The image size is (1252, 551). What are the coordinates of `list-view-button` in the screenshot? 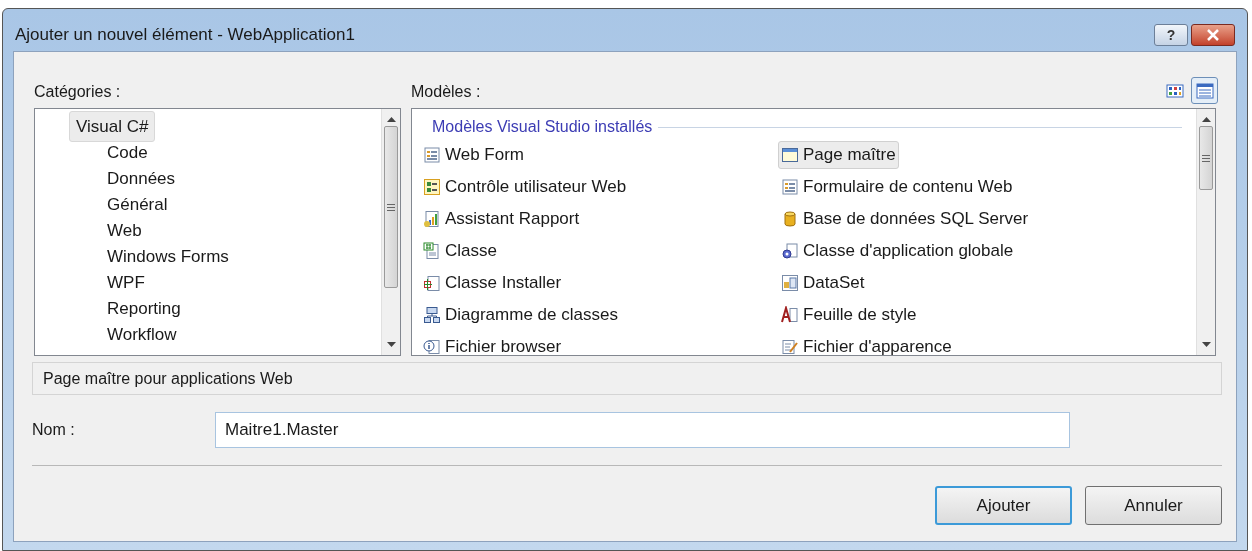 It's located at (1204, 90).